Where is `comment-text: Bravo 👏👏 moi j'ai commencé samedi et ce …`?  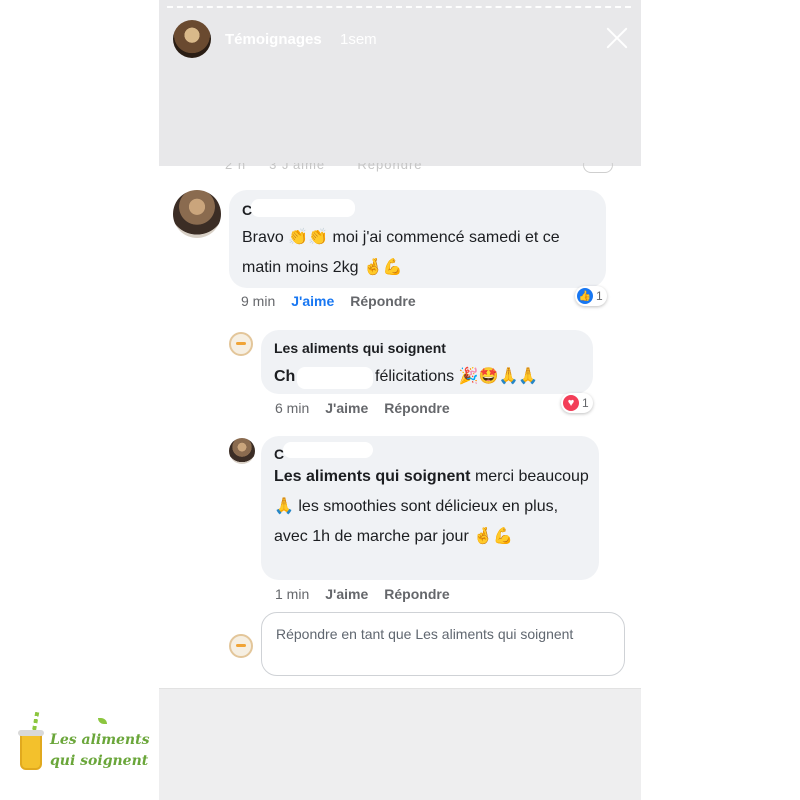
comment-text: Bravo 👏👏 moi j'ai commencé samedi et ce … is located at coordinates (401, 252).